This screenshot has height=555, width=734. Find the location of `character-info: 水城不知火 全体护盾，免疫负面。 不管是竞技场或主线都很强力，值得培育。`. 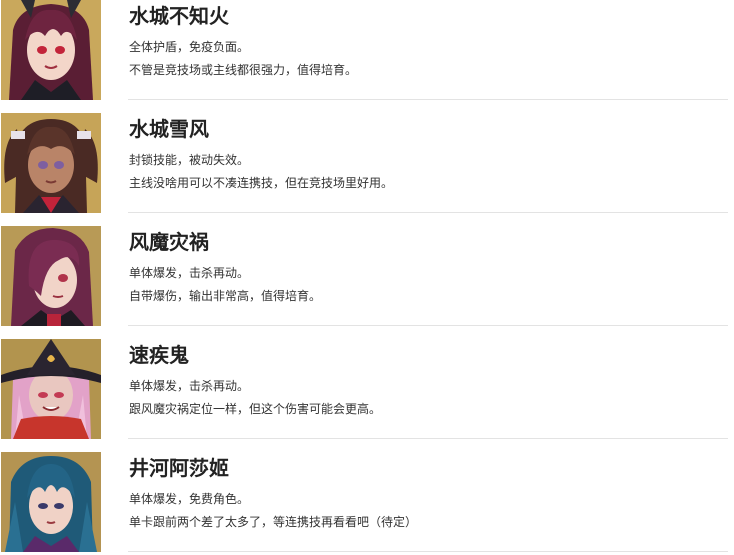

character-info: 水城不知火 全体护盾，免疫负面。 不管是竞技场或主线都很强力，值得培育。 is located at coordinates (429, 41).